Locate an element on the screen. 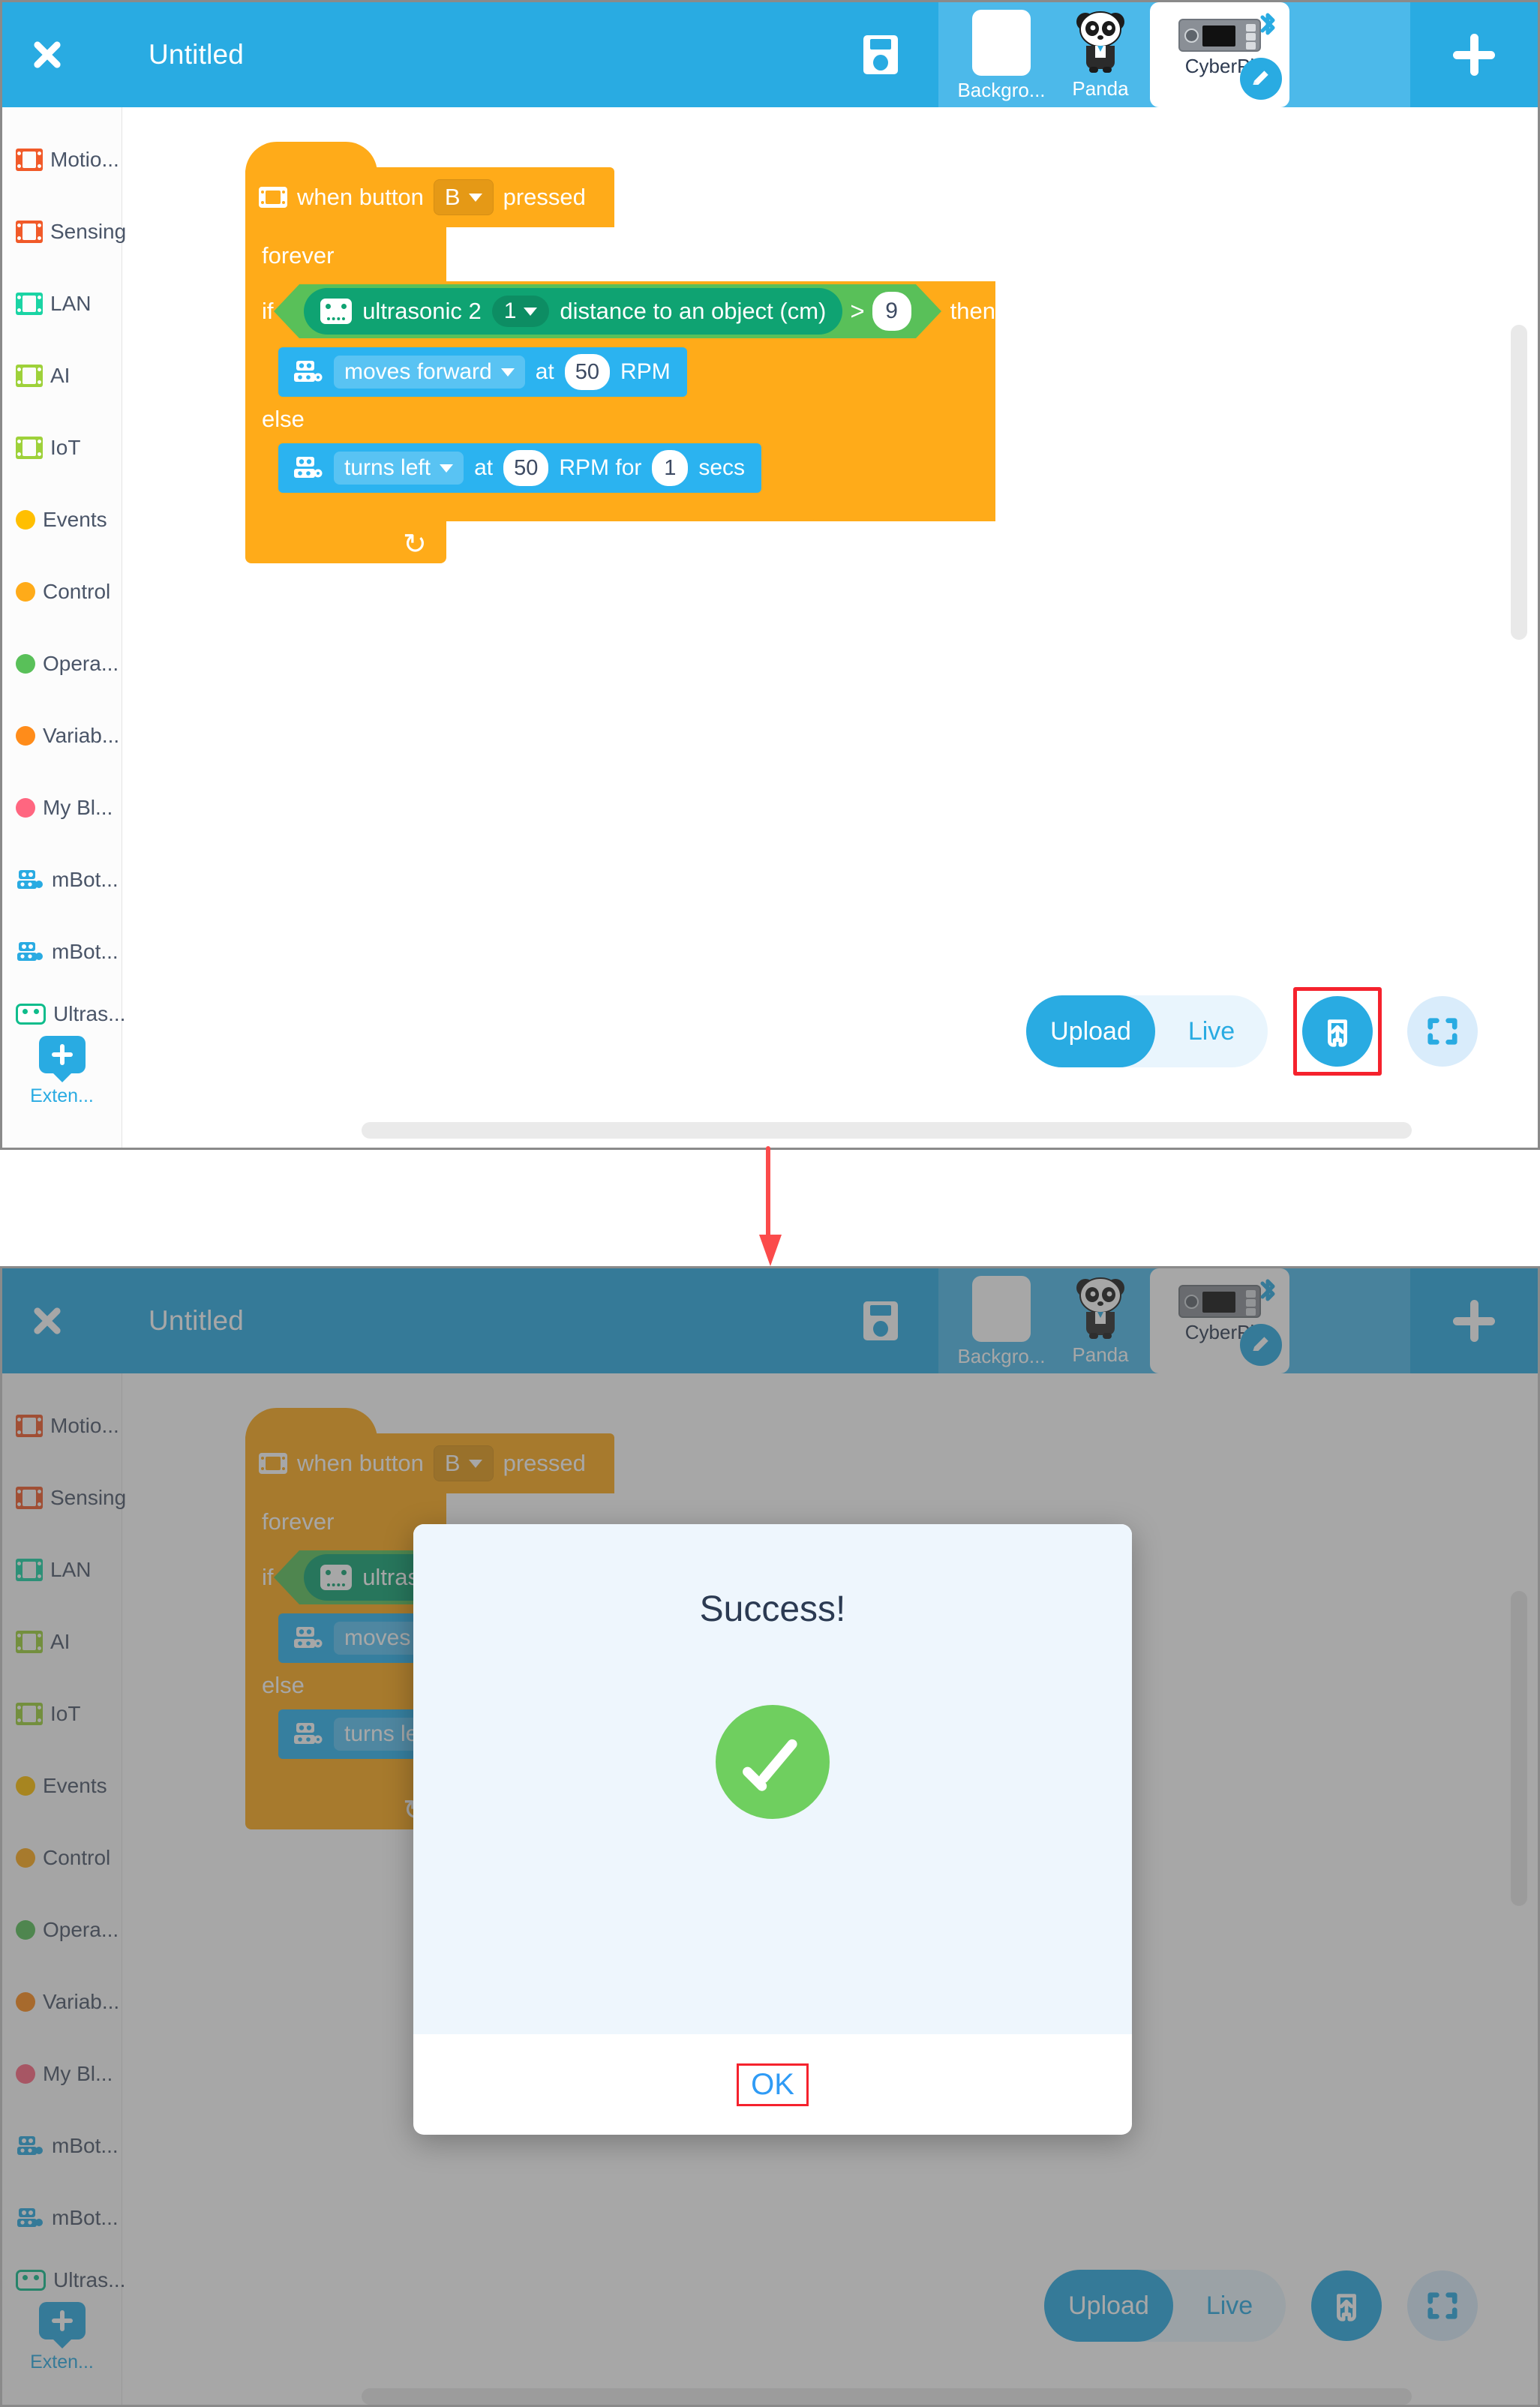 Image resolution: width=1540 pixels, height=2407 pixels. fullscreen-button is located at coordinates (1442, 1031).